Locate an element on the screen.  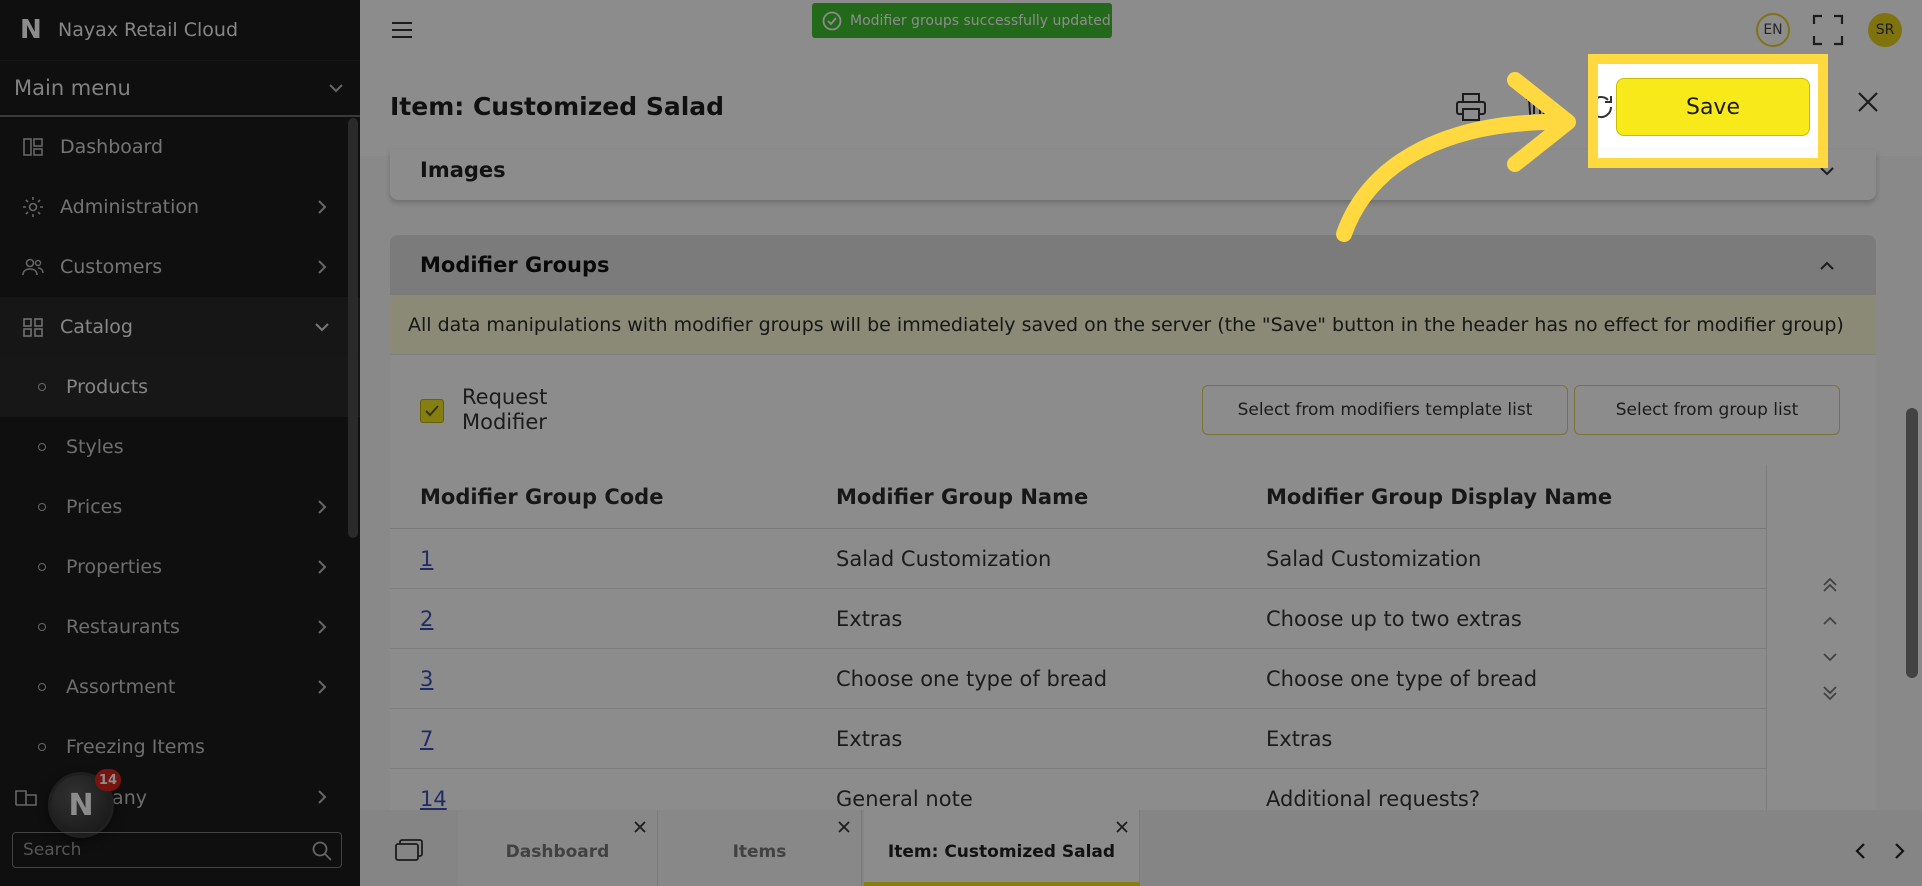
pointer-arrow-icon is located at coordinates (1456, 157).